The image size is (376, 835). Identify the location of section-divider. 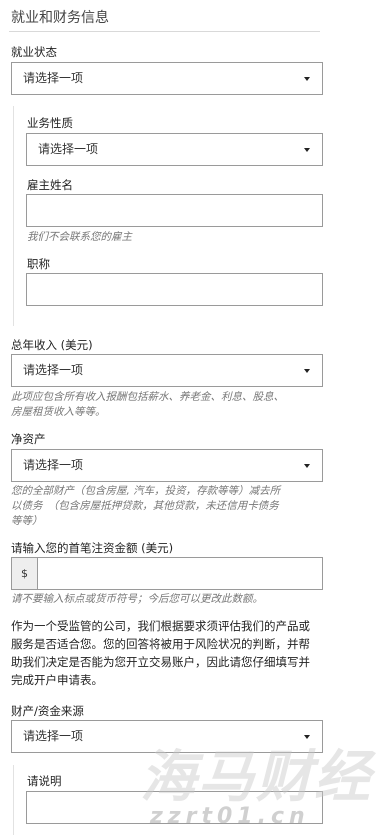
(164, 31).